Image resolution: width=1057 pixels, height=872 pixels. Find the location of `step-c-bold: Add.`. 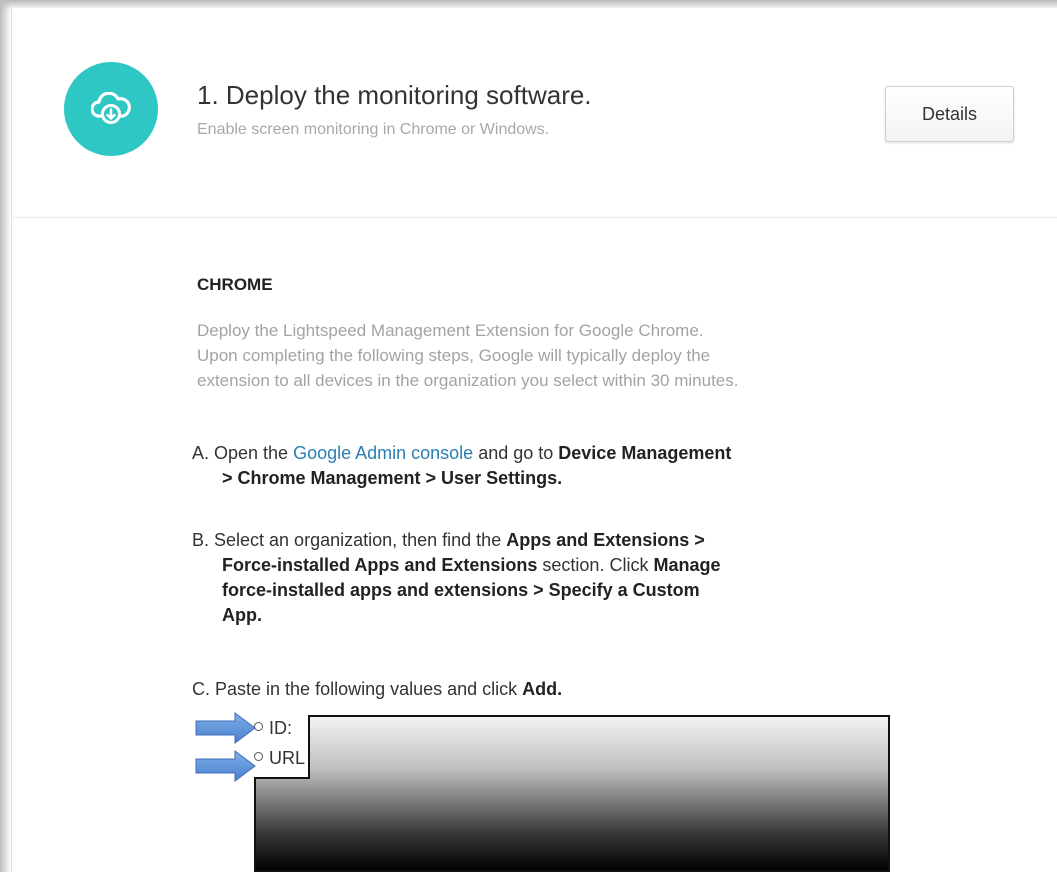

step-c-bold: Add. is located at coordinates (542, 689).